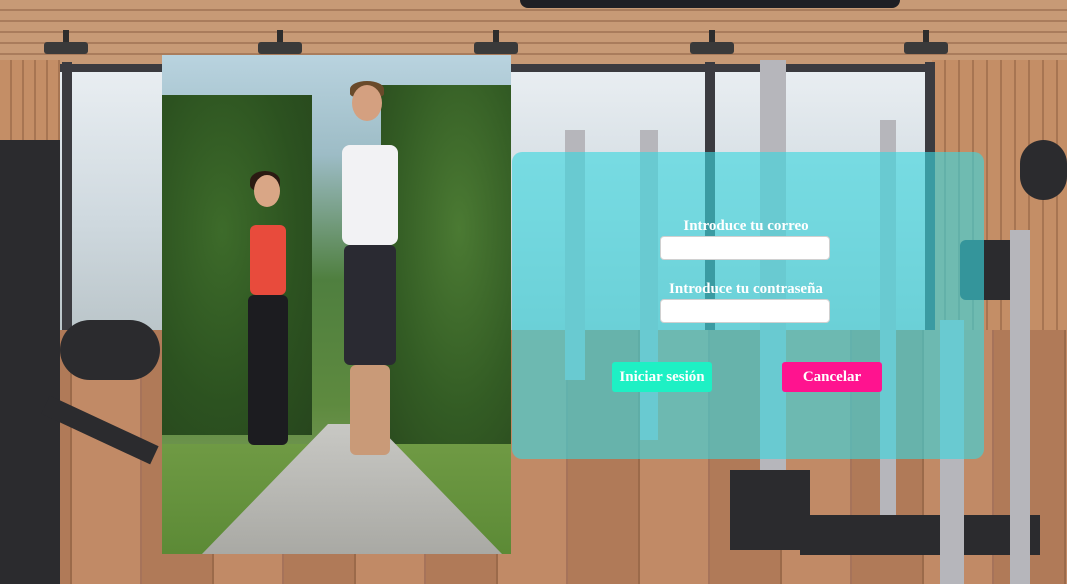 This screenshot has height=584, width=1067. I want to click on weight-plate, so click(110, 350).